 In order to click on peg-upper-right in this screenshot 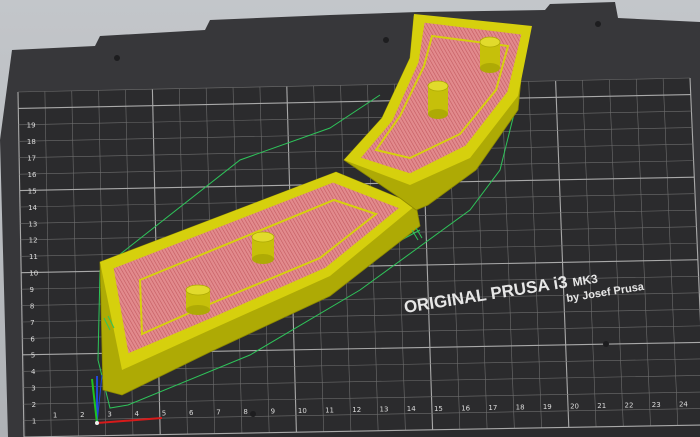, I will do `click(490, 54)`.